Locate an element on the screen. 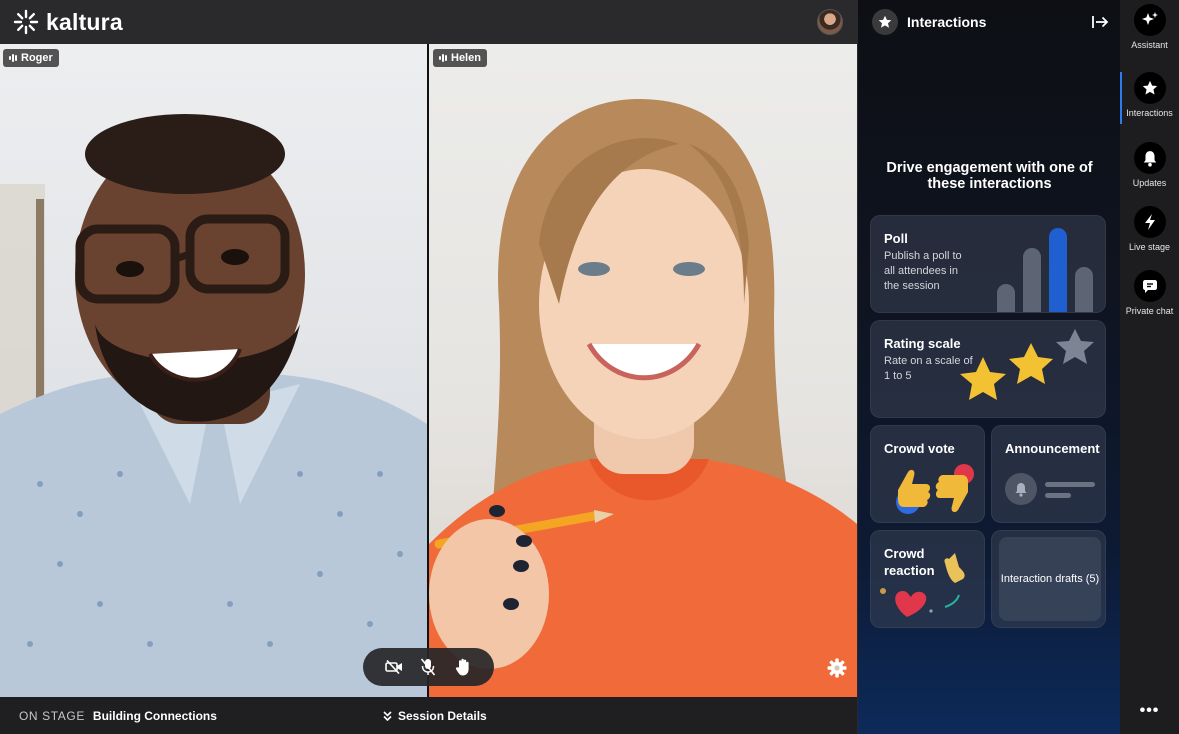 Image resolution: width=1179 pixels, height=734 pixels. sparkle-icon is located at coordinates (1149, 20).